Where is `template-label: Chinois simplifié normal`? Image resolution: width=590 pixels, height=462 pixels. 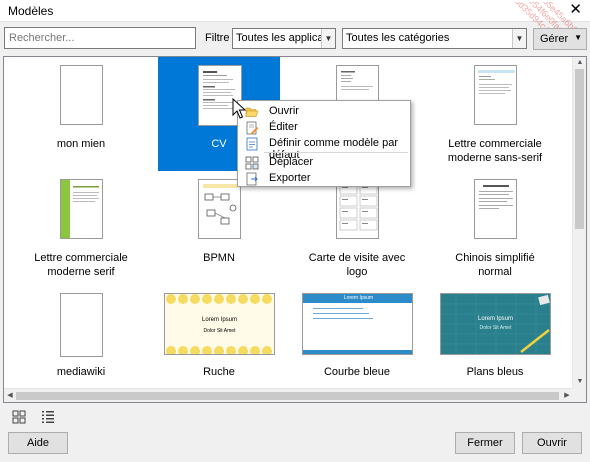 template-label: Chinois simplifié normal is located at coordinates (495, 265).